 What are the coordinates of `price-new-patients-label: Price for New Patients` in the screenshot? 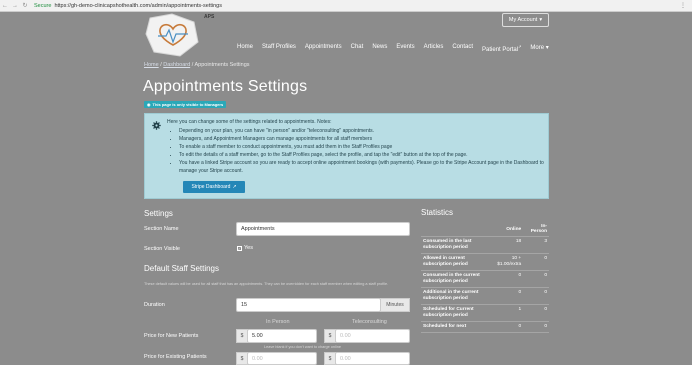 It's located at (171, 336).